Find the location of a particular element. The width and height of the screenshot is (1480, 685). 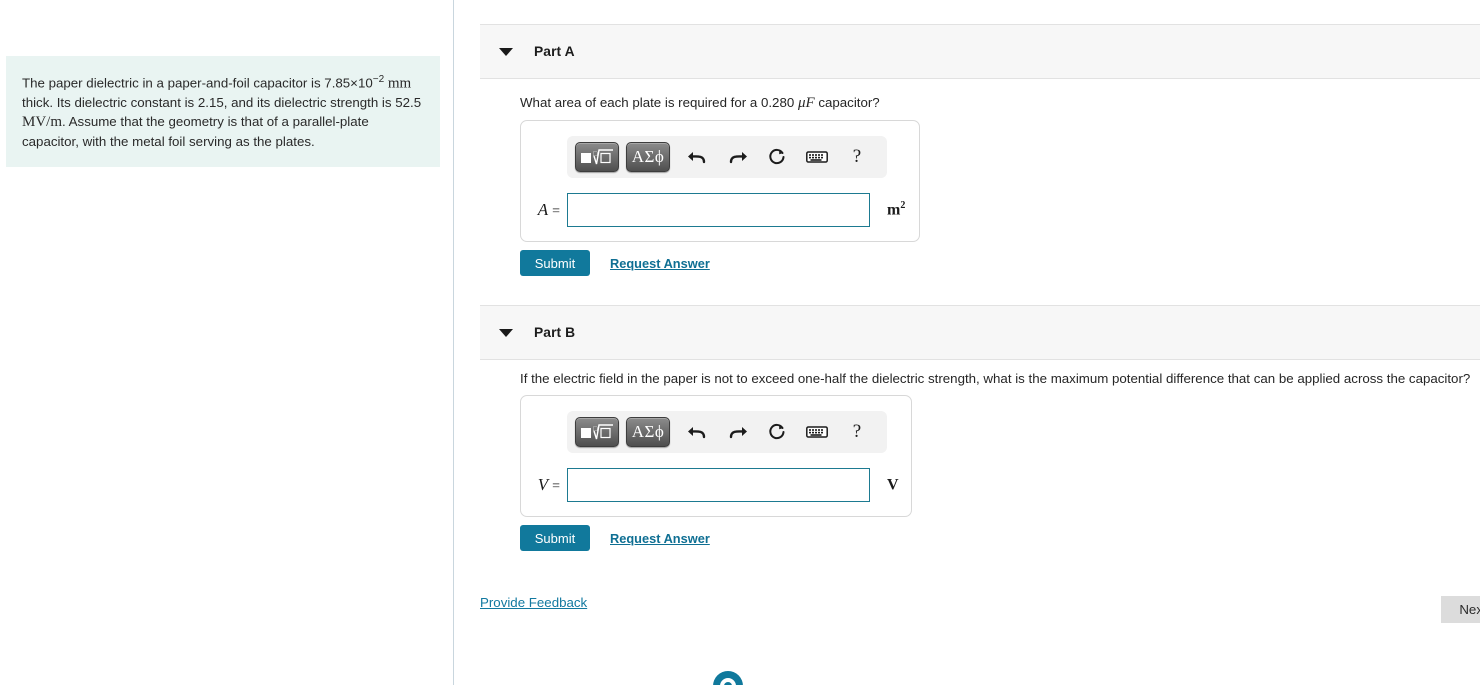

keyboard-icon-a is located at coordinates (817, 157).